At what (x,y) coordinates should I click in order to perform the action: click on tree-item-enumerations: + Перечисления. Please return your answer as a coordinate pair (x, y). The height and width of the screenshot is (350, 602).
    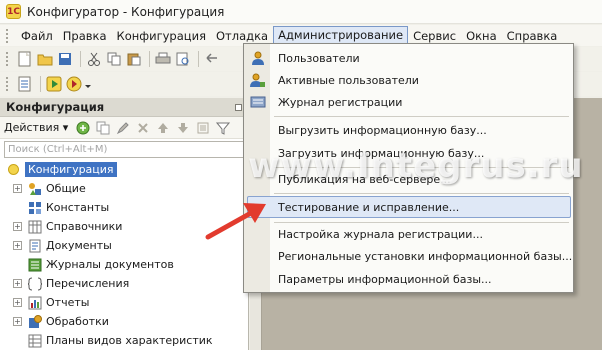
    Looking at the image, I should click on (124, 283).